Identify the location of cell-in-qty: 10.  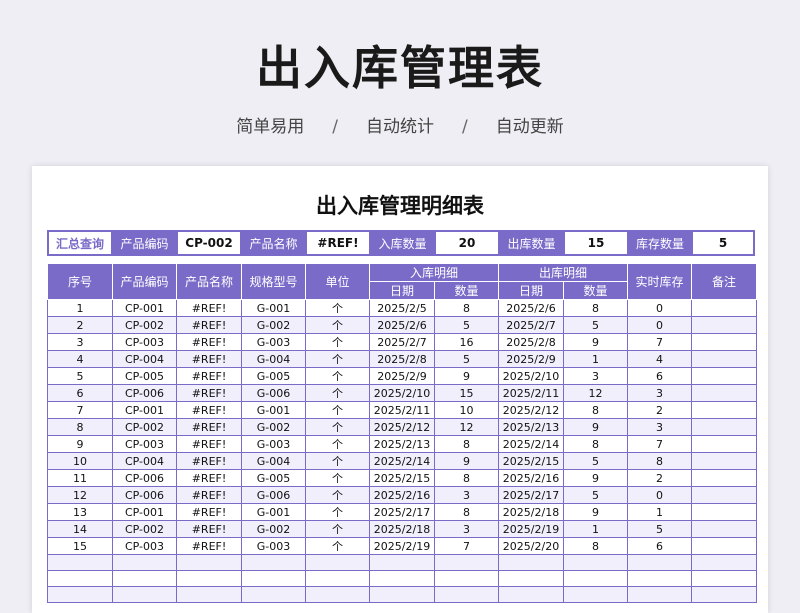
(466, 410).